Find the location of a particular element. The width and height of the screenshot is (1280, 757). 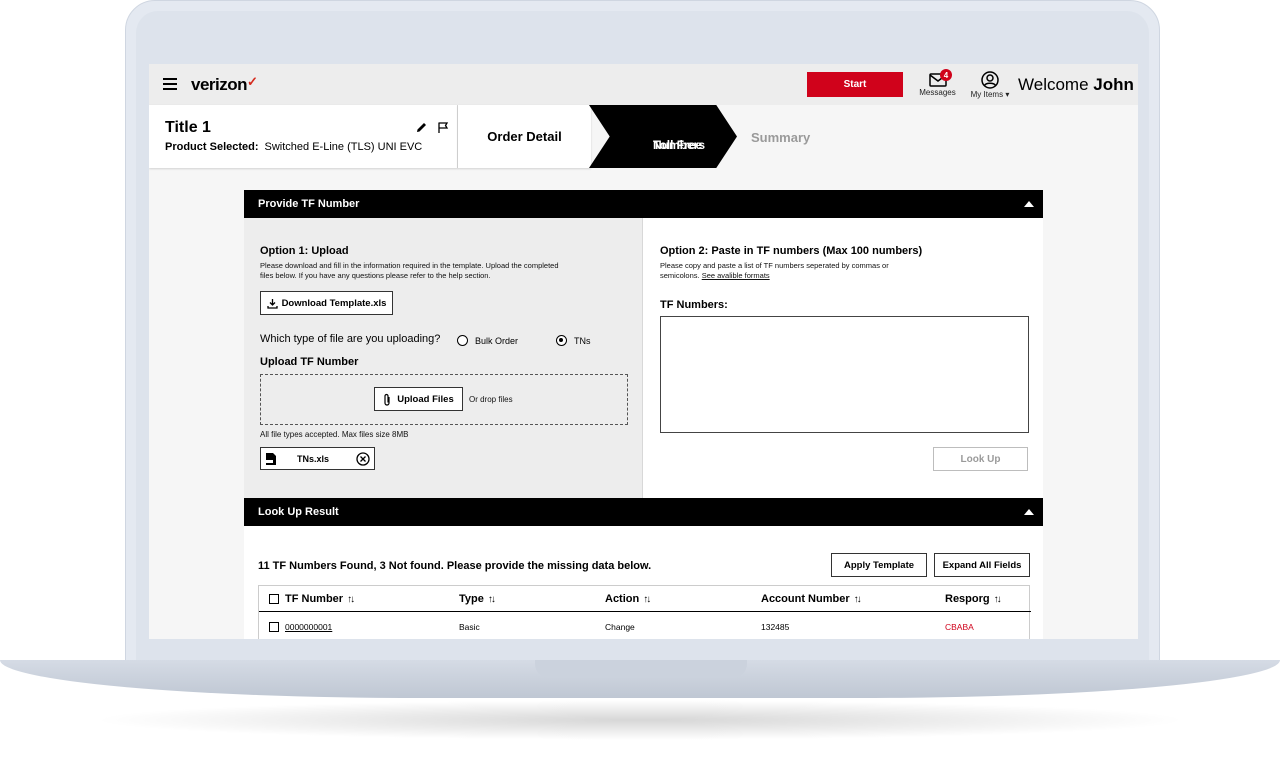

radio-bulk-order-label: Bulk Order is located at coordinates (497, 341).